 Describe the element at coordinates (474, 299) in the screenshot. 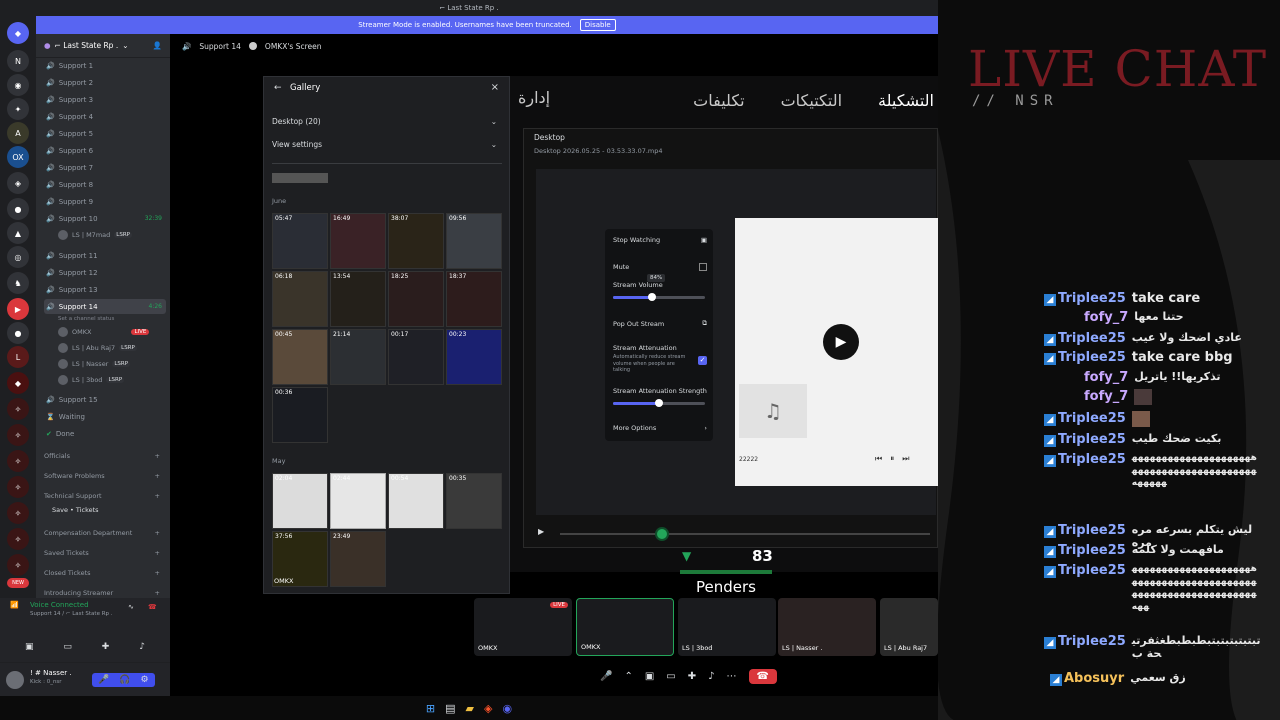

I see `clip-thumbnail: 18:37` at that location.